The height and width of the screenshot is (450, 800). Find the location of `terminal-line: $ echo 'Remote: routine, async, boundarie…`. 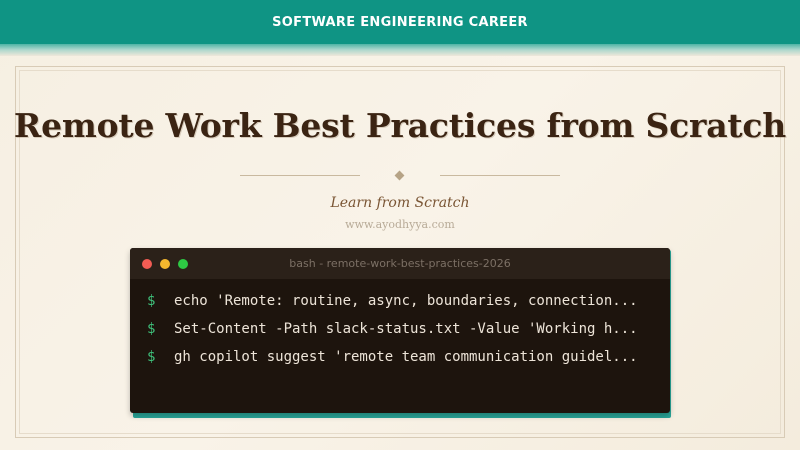

terminal-line: $ echo 'Remote: routine, async, boundarie… is located at coordinates (402, 301).